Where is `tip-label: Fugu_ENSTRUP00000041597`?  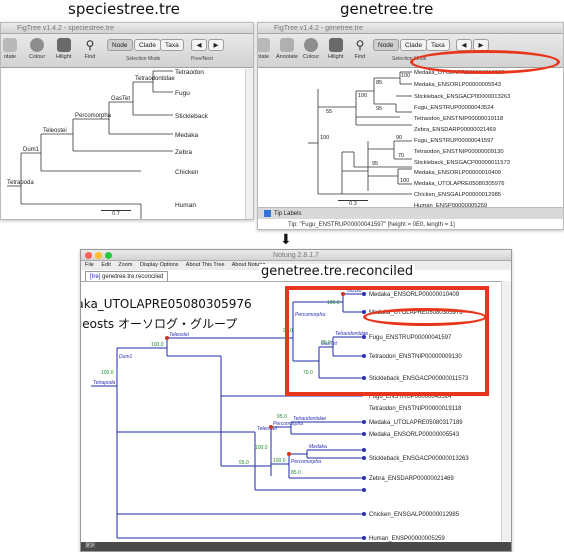 tip-label: Fugu_ENSTRUP00000041597 is located at coordinates (454, 141).